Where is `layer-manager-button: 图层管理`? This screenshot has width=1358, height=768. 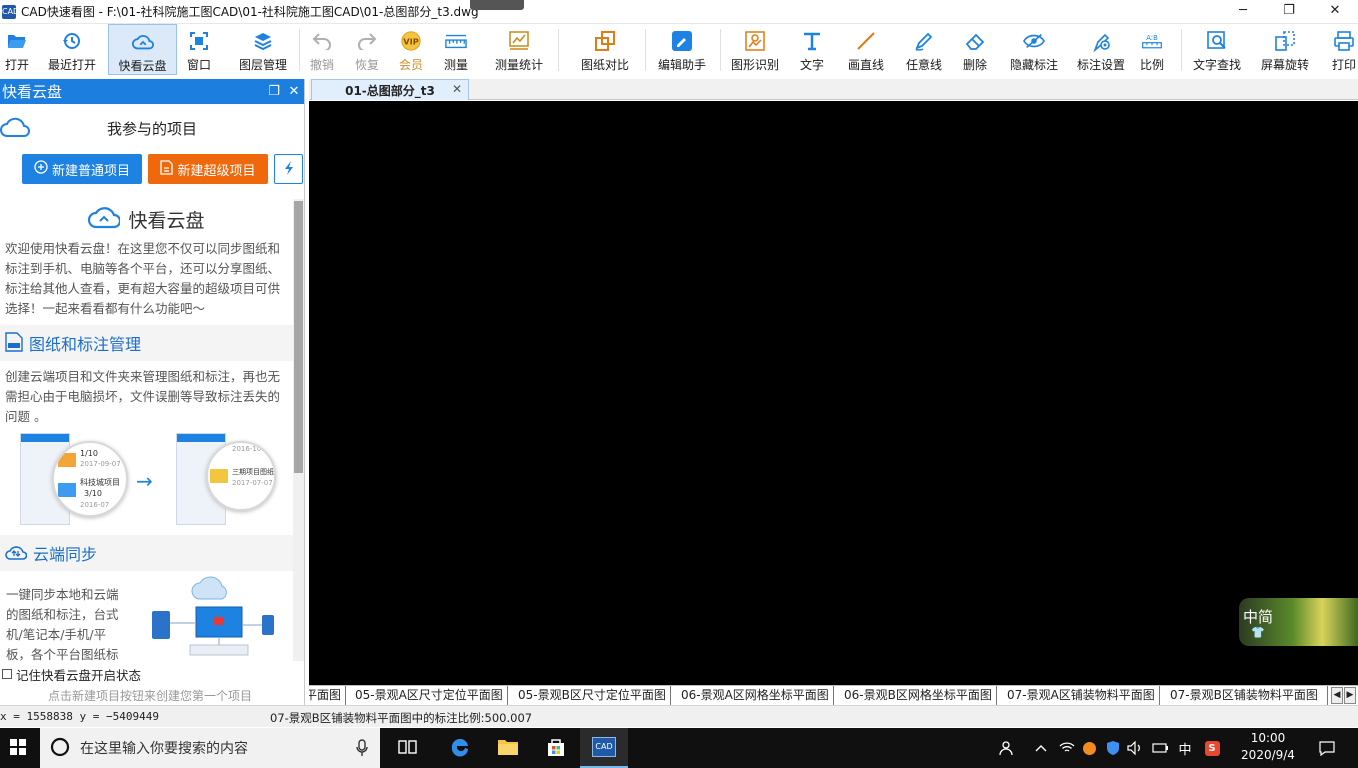 layer-manager-button: 图层管理 is located at coordinates (263, 49).